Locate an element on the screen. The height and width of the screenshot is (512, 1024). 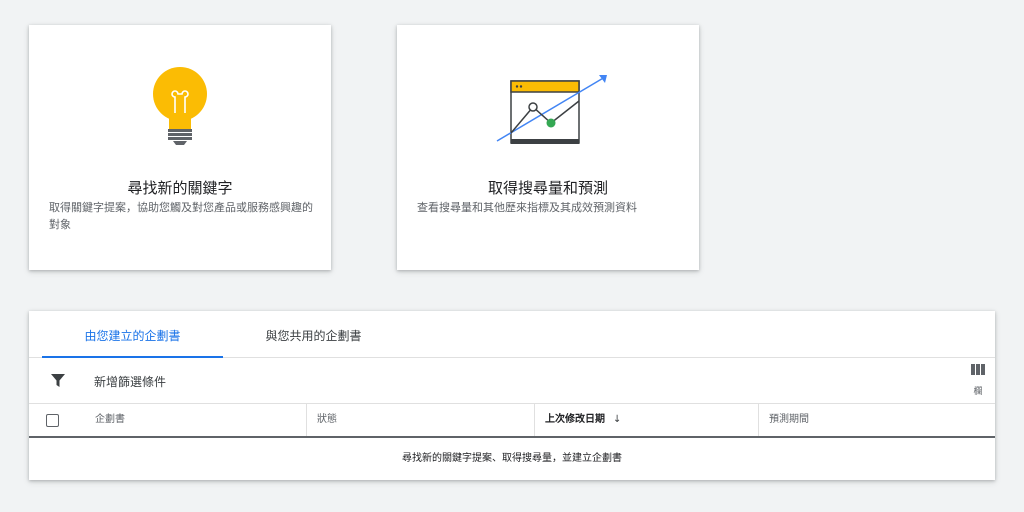
tab-created-by-you: 由您建立的企劃書 is located at coordinates (132, 334).